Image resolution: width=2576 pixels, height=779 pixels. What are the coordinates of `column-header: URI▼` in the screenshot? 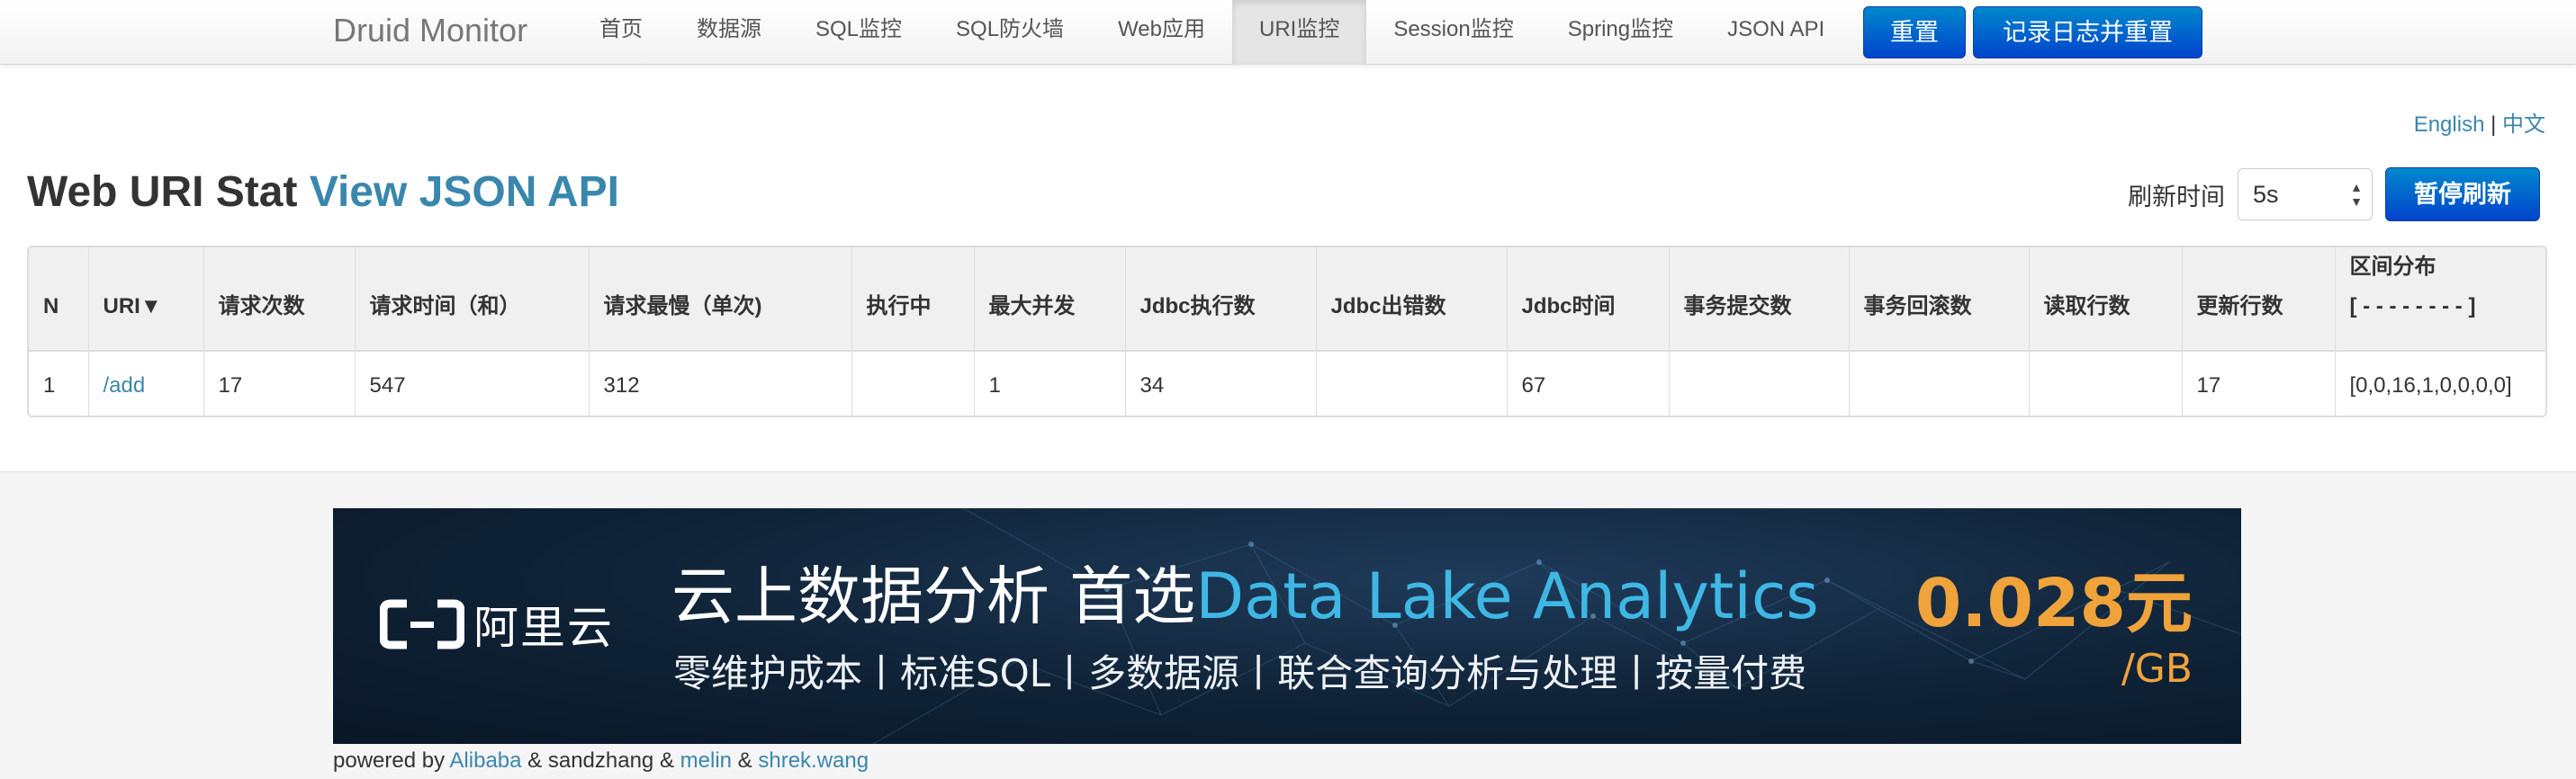 It's located at (145, 299).